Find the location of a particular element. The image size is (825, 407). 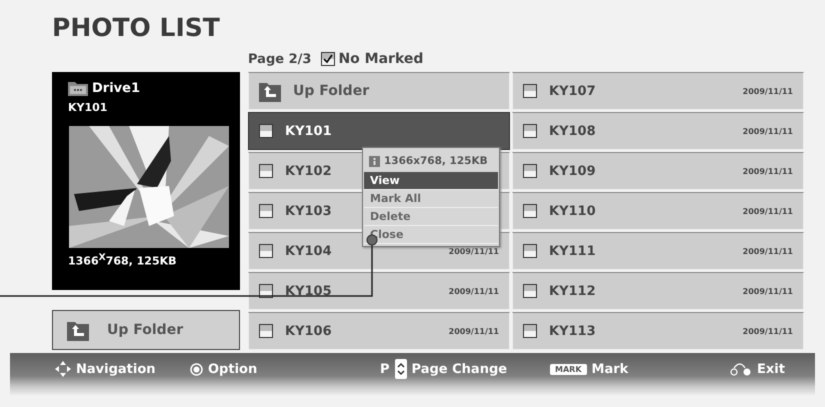

file-name: KY112 is located at coordinates (572, 291).